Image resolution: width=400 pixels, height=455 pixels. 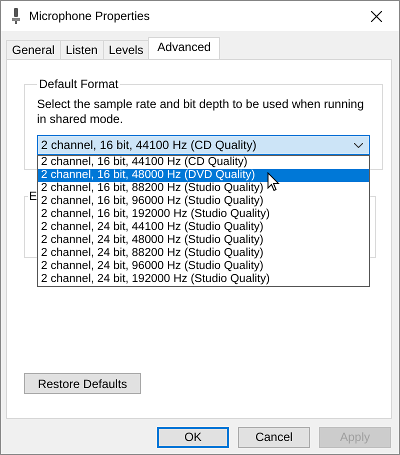 What do you see at coordinates (203, 175) in the screenshot?
I see `dropdown-option: 2 channel, 16 bit, 48000 Hz (DVD Quality)` at bounding box center [203, 175].